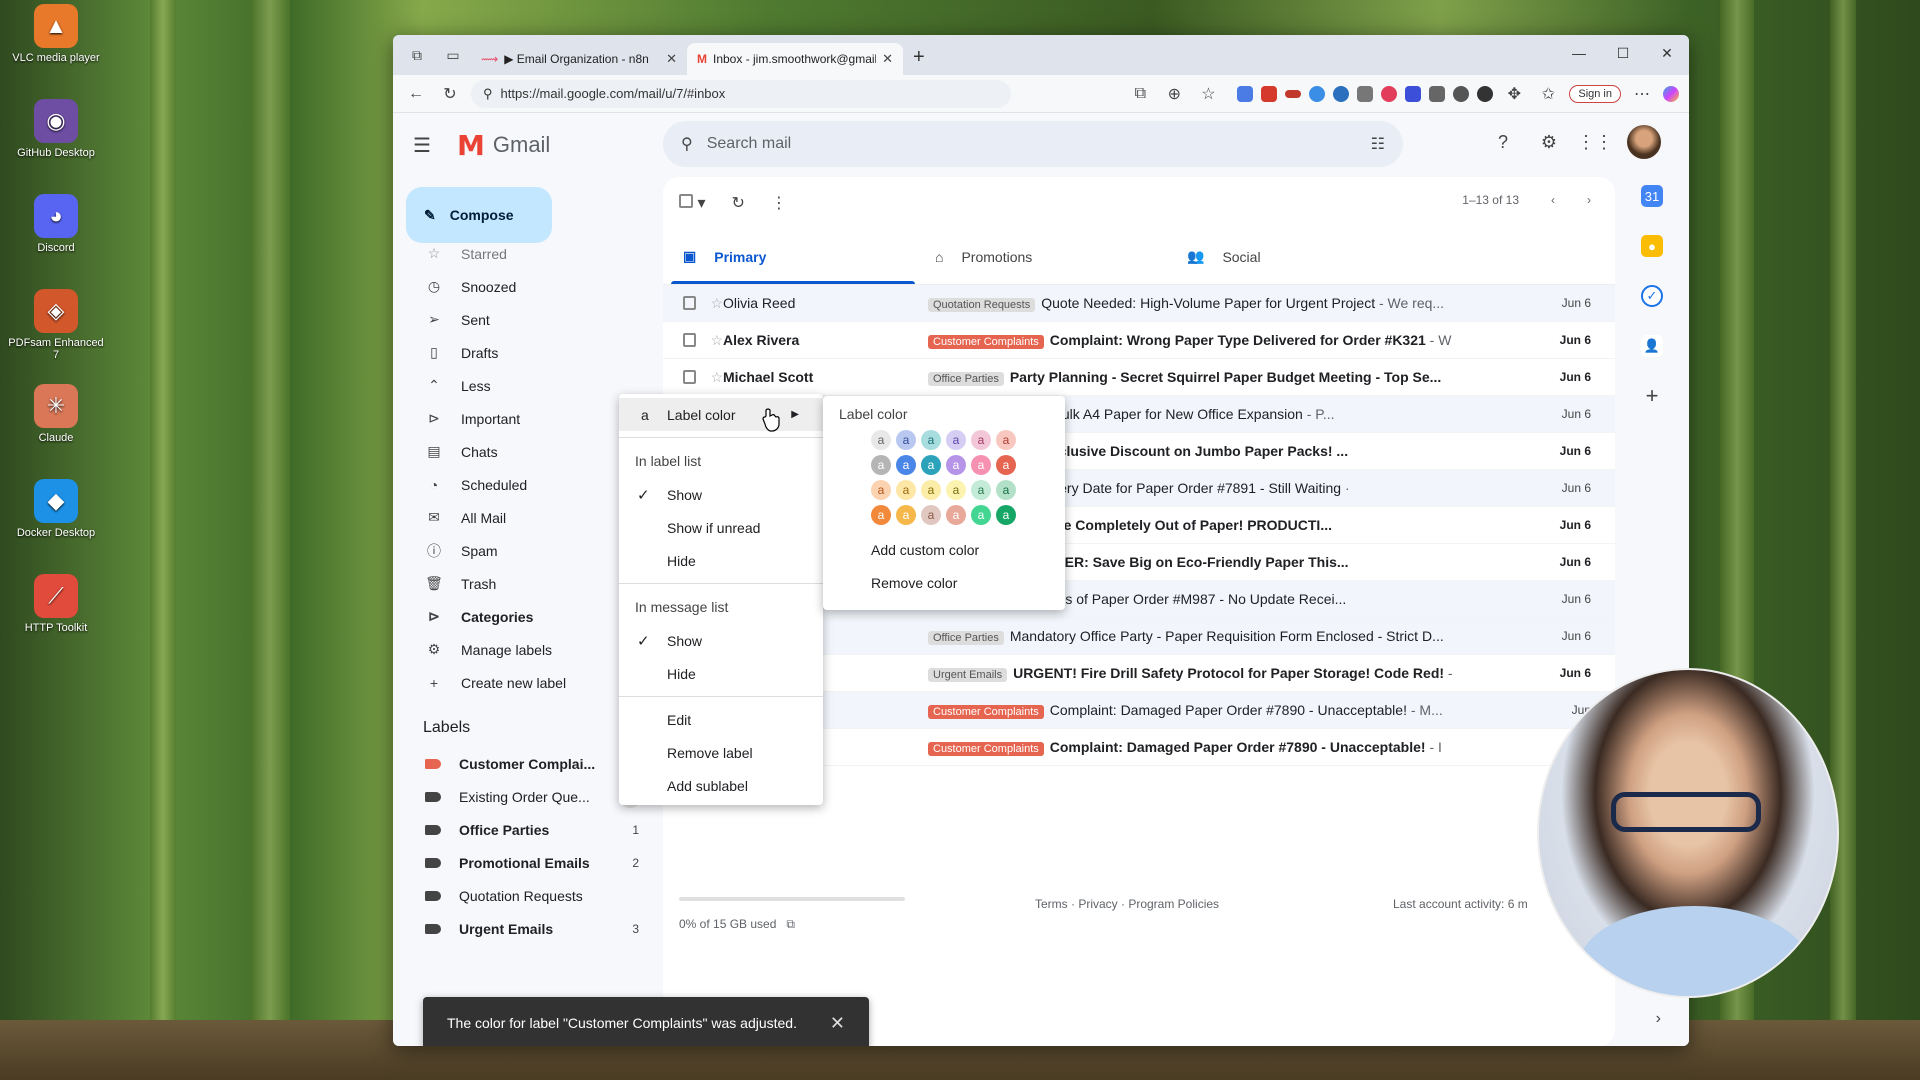  What do you see at coordinates (968, 674) in the screenshot?
I see `label-chip: Urgent Emails` at bounding box center [968, 674].